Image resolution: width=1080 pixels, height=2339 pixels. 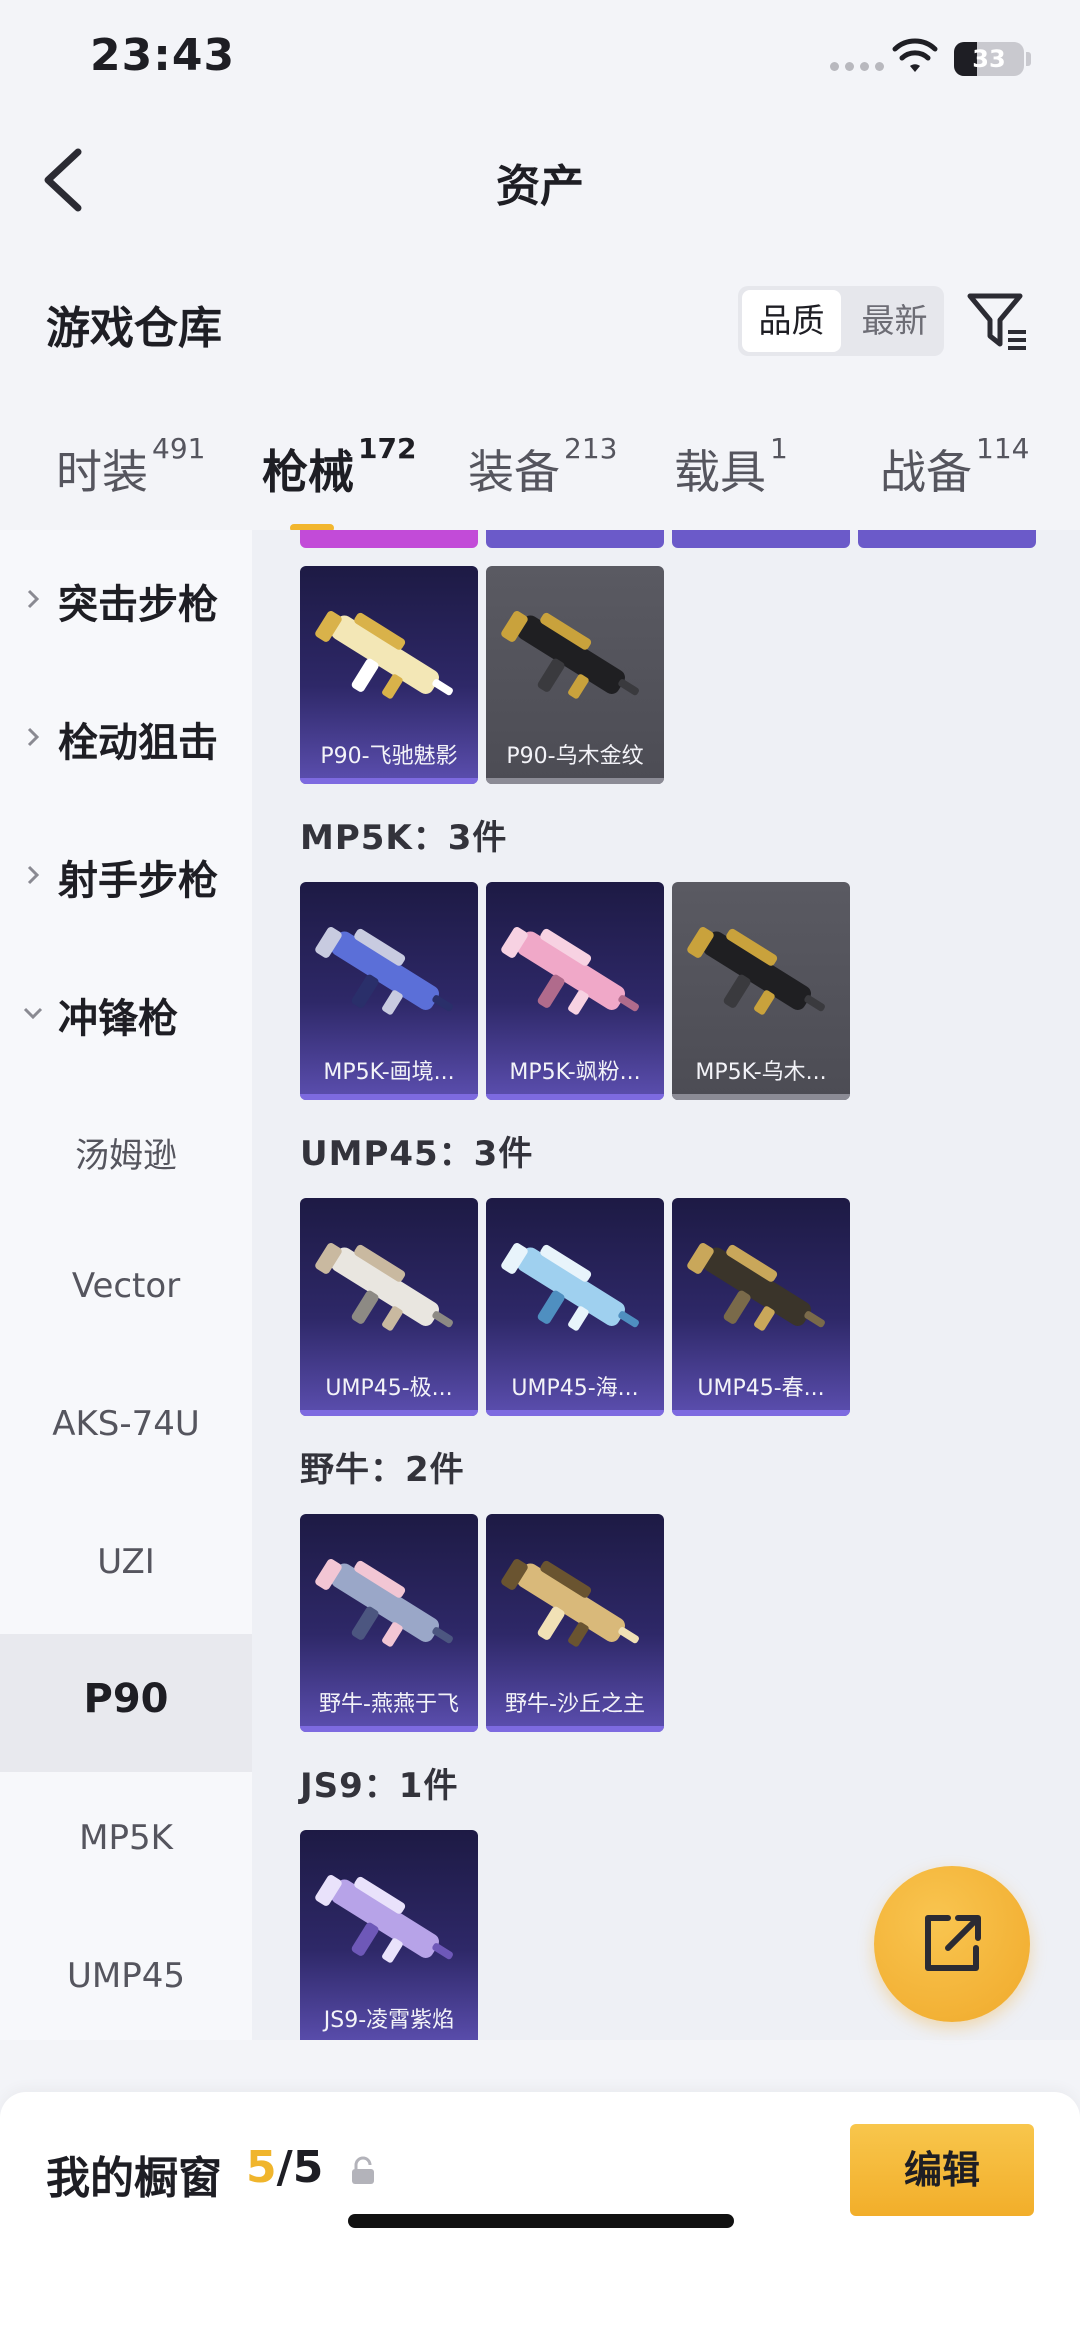 What do you see at coordinates (389, 756) in the screenshot?
I see `weapon-card-name: P90-飞驰魅影` at bounding box center [389, 756].